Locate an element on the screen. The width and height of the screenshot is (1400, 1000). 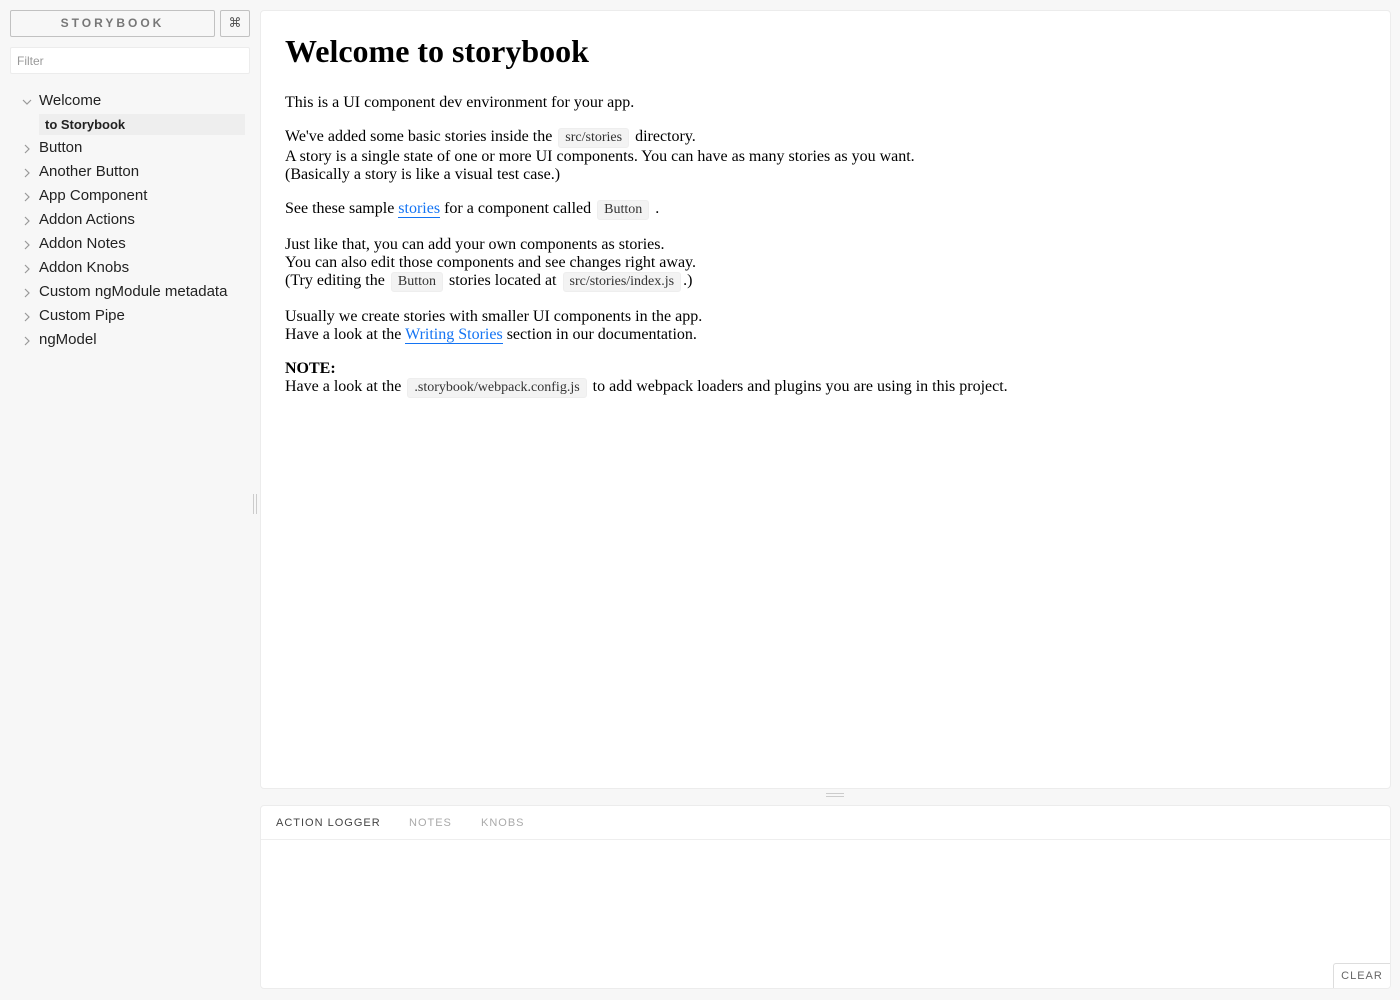
sidebar-item-custom-pipe: Custom Pipe is located at coordinates (127, 316).